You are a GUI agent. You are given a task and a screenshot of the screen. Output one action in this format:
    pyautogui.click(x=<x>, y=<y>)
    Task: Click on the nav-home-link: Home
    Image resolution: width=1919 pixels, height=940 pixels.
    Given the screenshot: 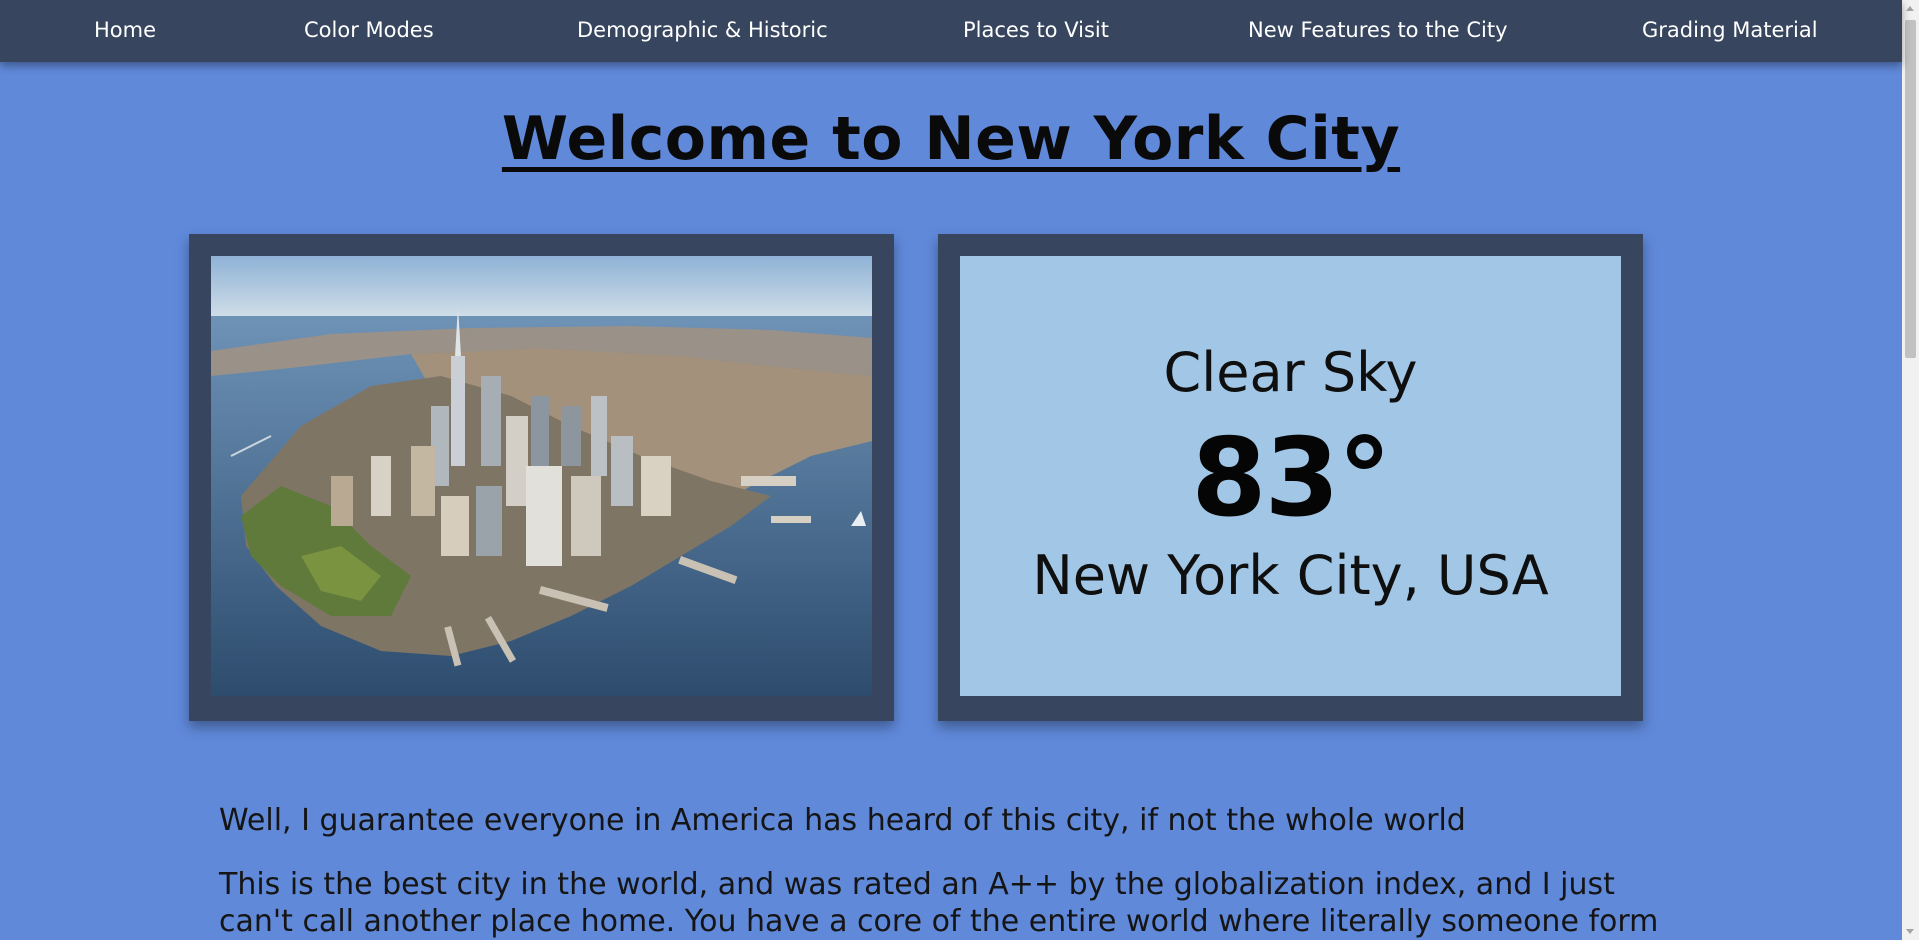 What is the action you would take?
    pyautogui.click(x=125, y=30)
    